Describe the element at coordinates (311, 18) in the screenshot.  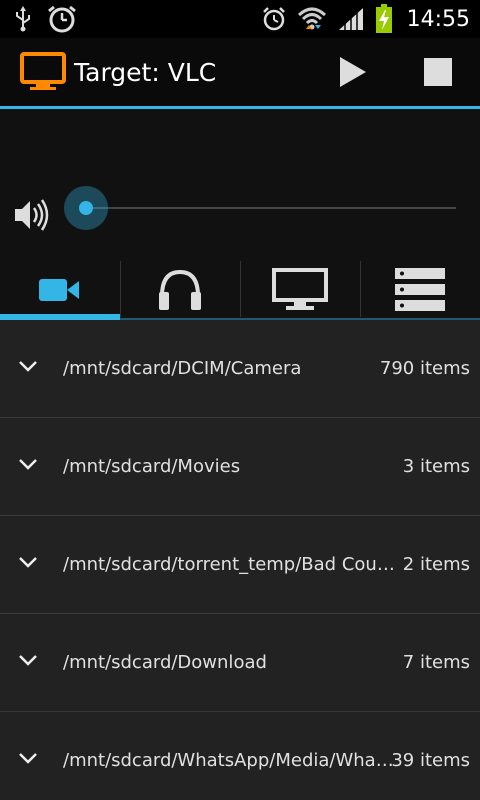
I see `wifi-icon` at that location.